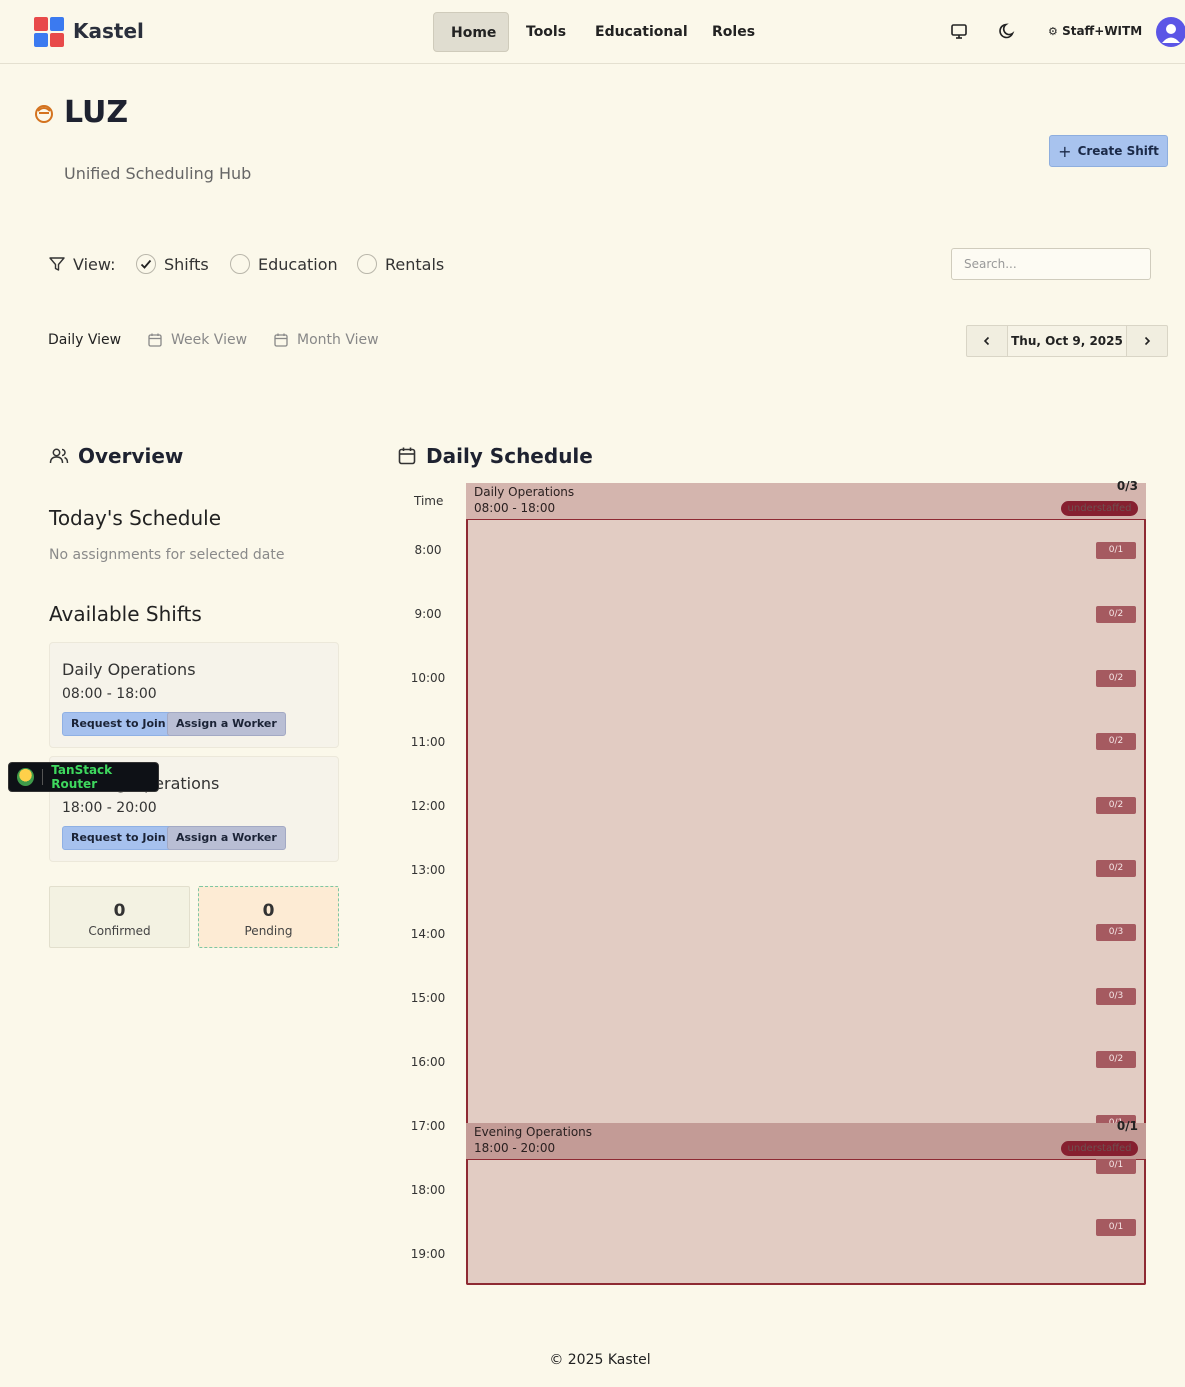  I want to click on hour-label: 8:00, so click(428, 550).